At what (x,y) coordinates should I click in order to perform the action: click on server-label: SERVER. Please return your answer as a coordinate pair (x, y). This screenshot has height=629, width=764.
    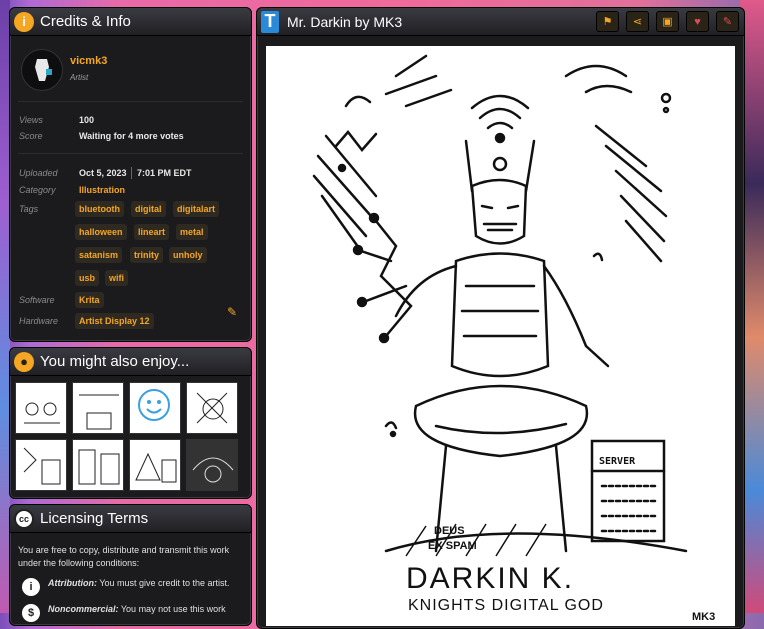
    Looking at the image, I should click on (617, 461).